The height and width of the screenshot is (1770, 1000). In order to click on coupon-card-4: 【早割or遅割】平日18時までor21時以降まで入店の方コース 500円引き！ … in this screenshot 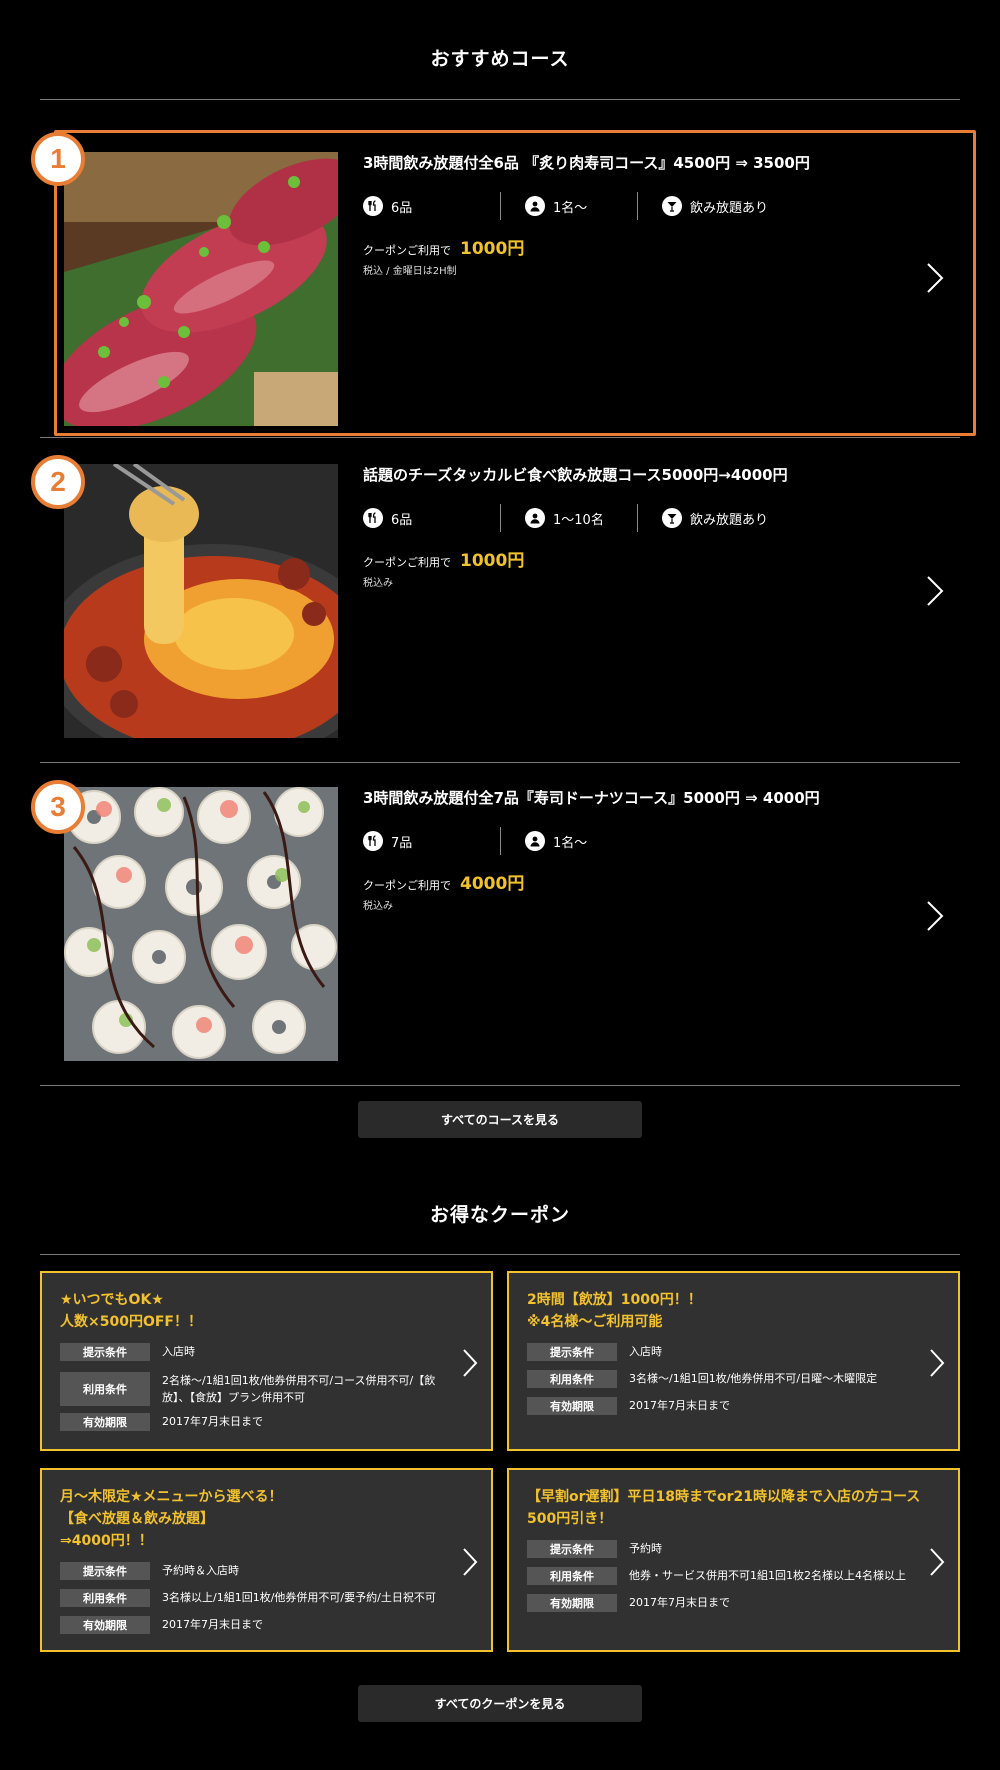, I will do `click(733, 1560)`.